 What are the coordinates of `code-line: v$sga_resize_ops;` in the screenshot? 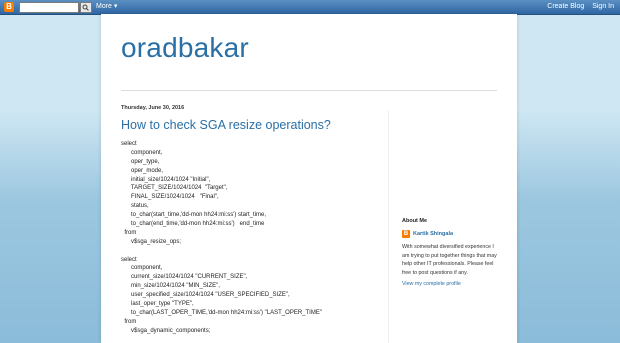 It's located at (151, 241).